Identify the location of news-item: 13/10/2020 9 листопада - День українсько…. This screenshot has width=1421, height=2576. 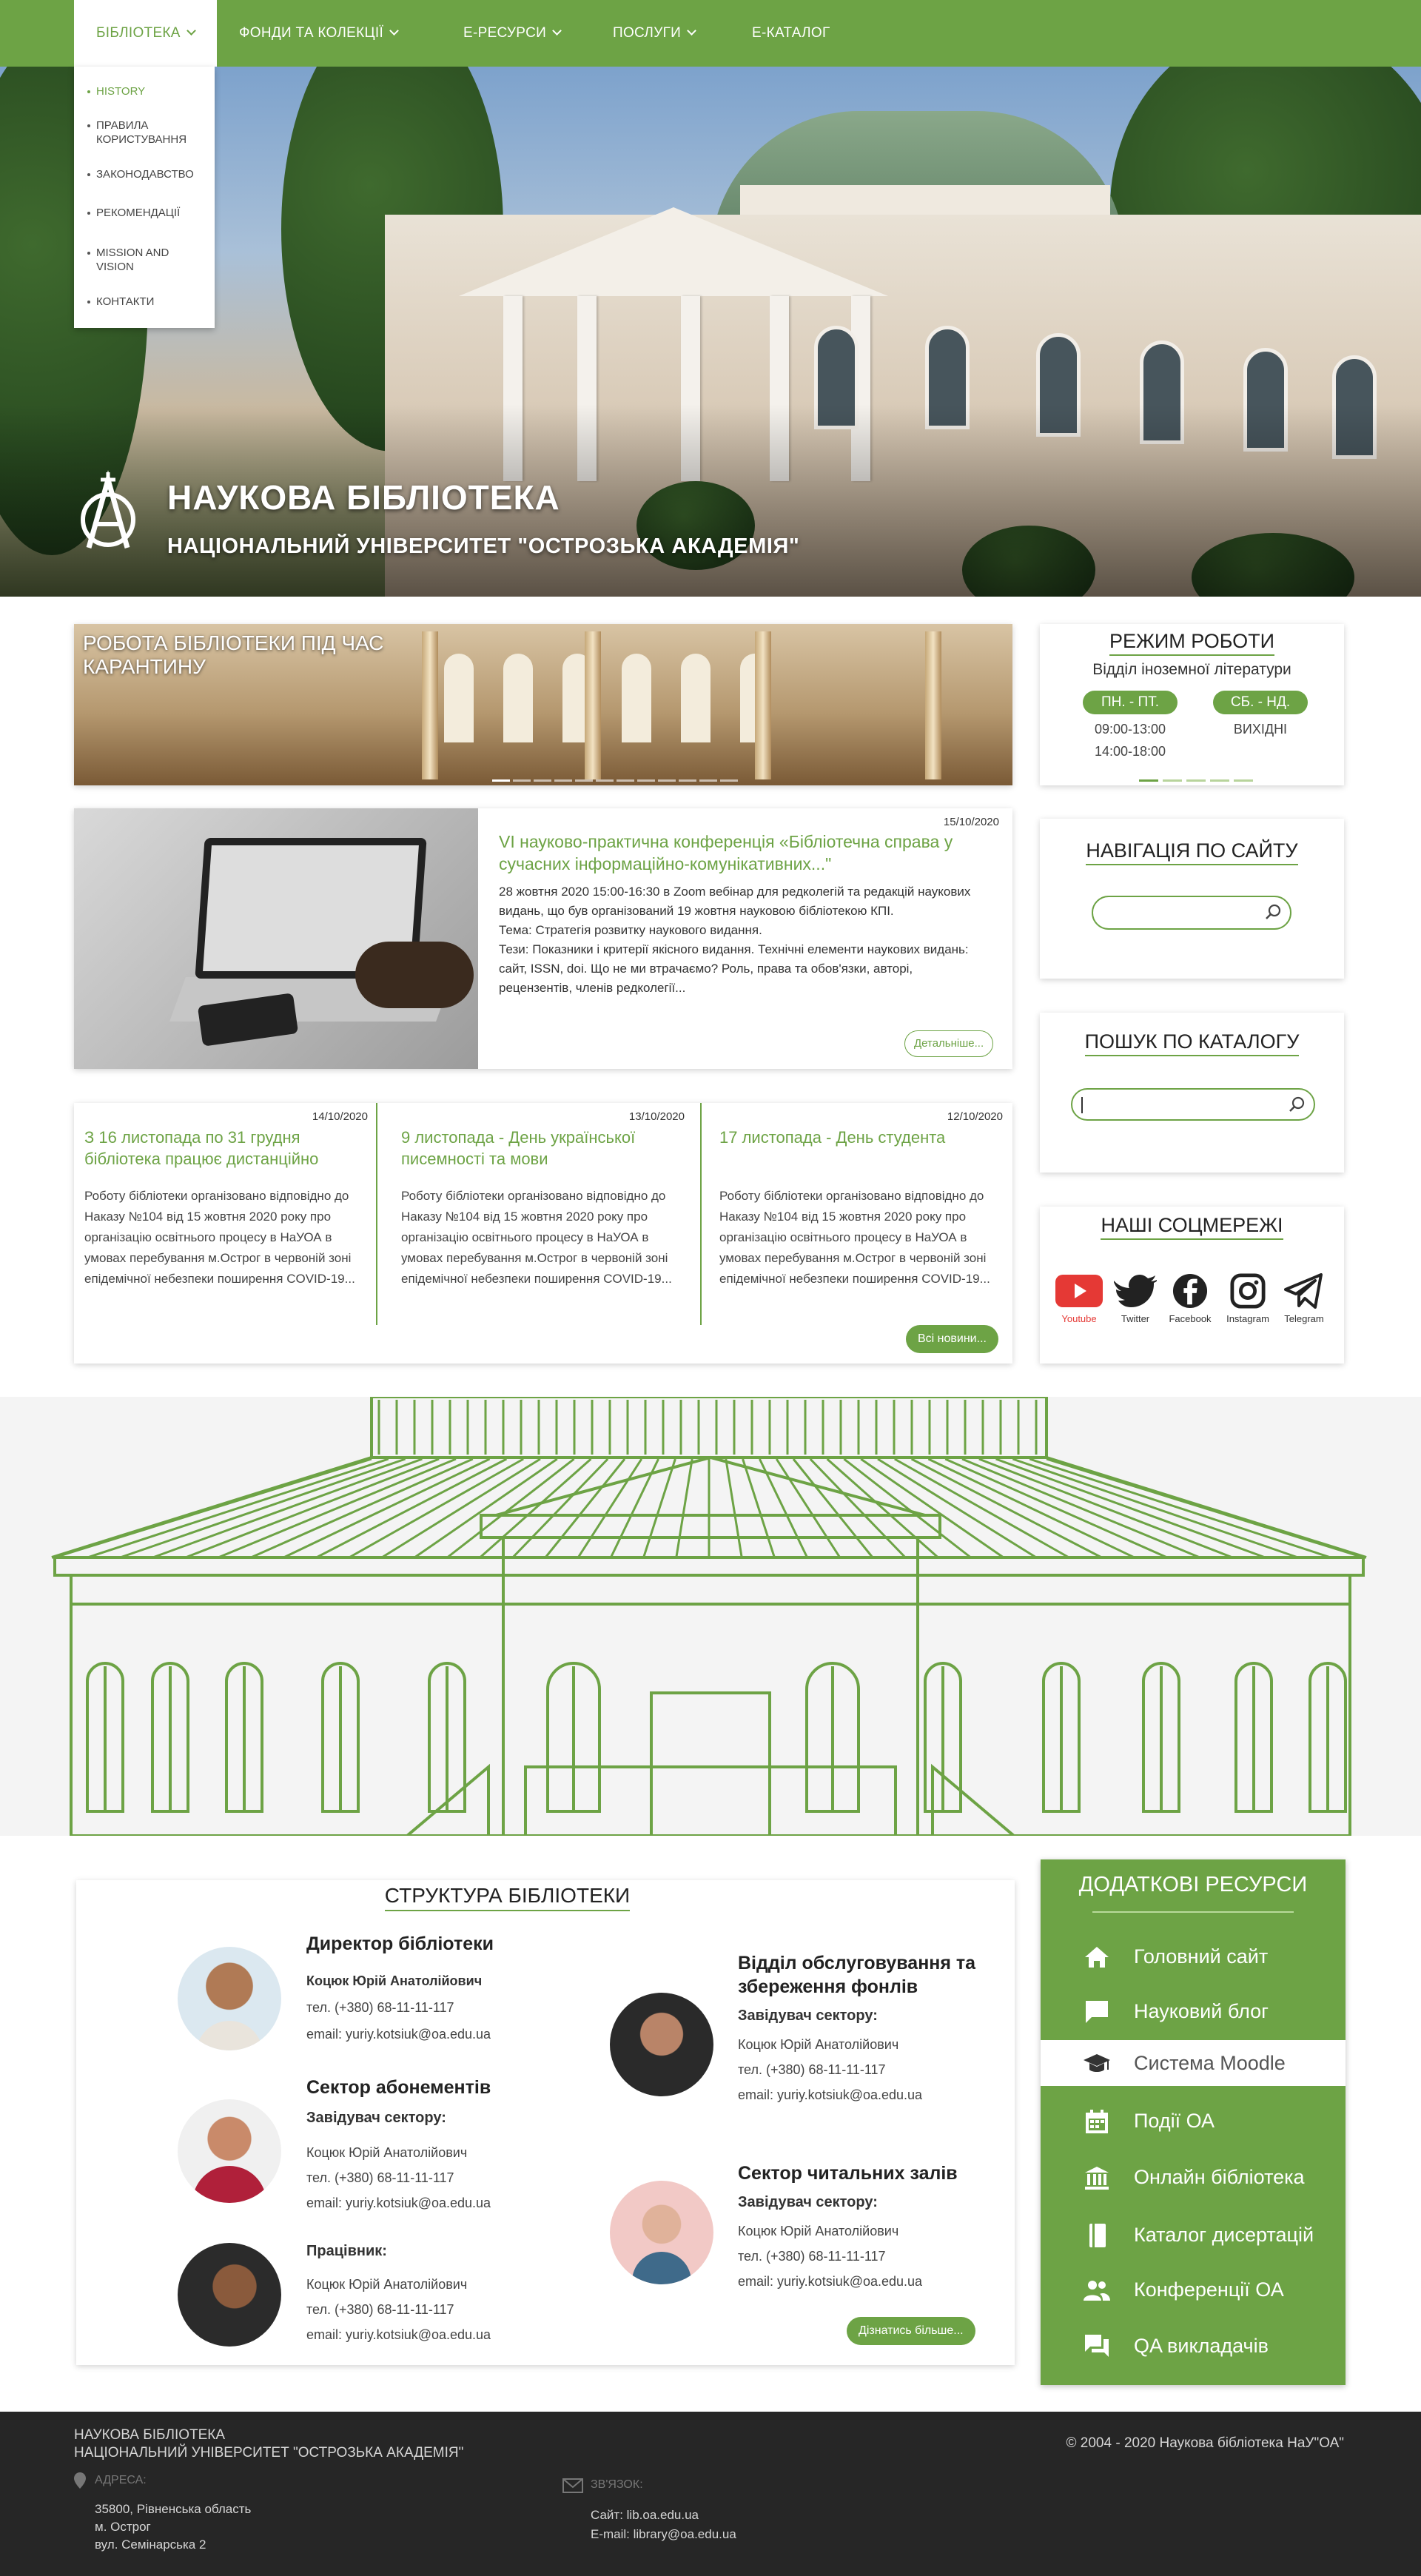
(544, 1233).